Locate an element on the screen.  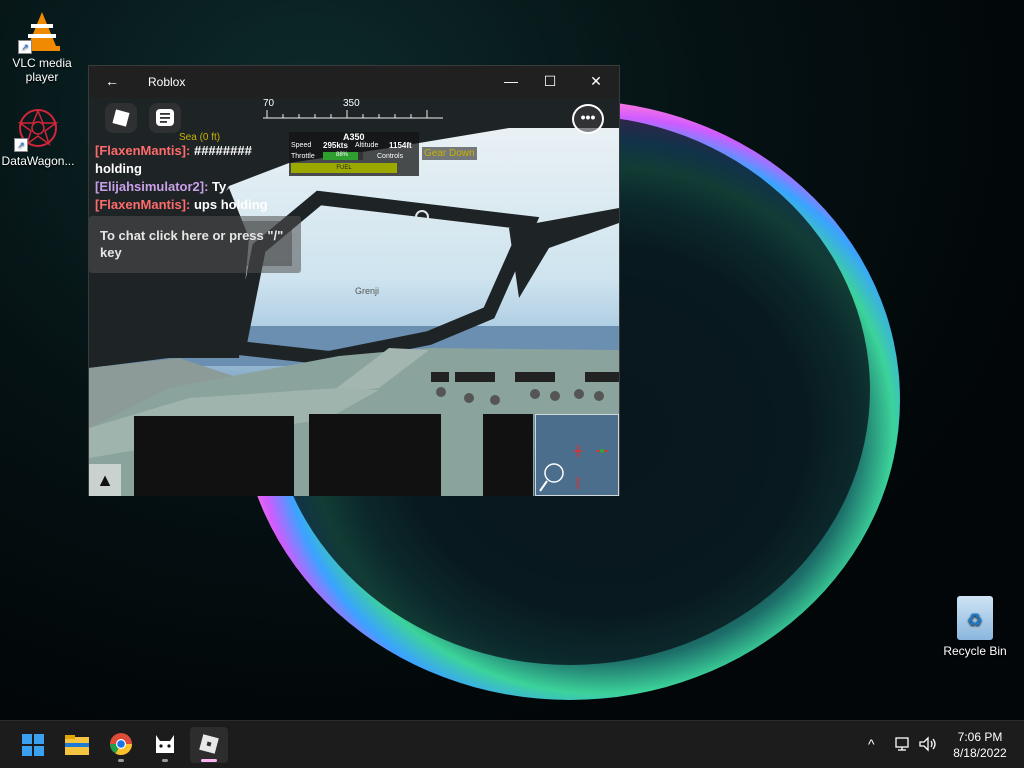
compass-label: 350 is located at coordinates (351, 103).